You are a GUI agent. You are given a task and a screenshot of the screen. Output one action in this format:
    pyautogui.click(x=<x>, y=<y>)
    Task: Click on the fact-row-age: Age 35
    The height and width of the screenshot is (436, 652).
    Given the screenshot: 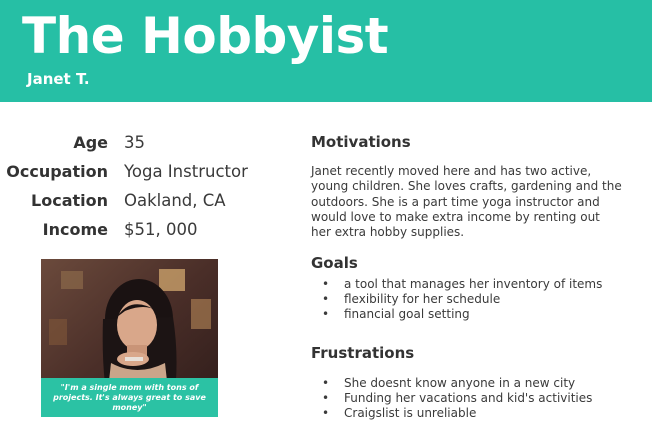 What is the action you would take?
    pyautogui.click(x=145, y=147)
    